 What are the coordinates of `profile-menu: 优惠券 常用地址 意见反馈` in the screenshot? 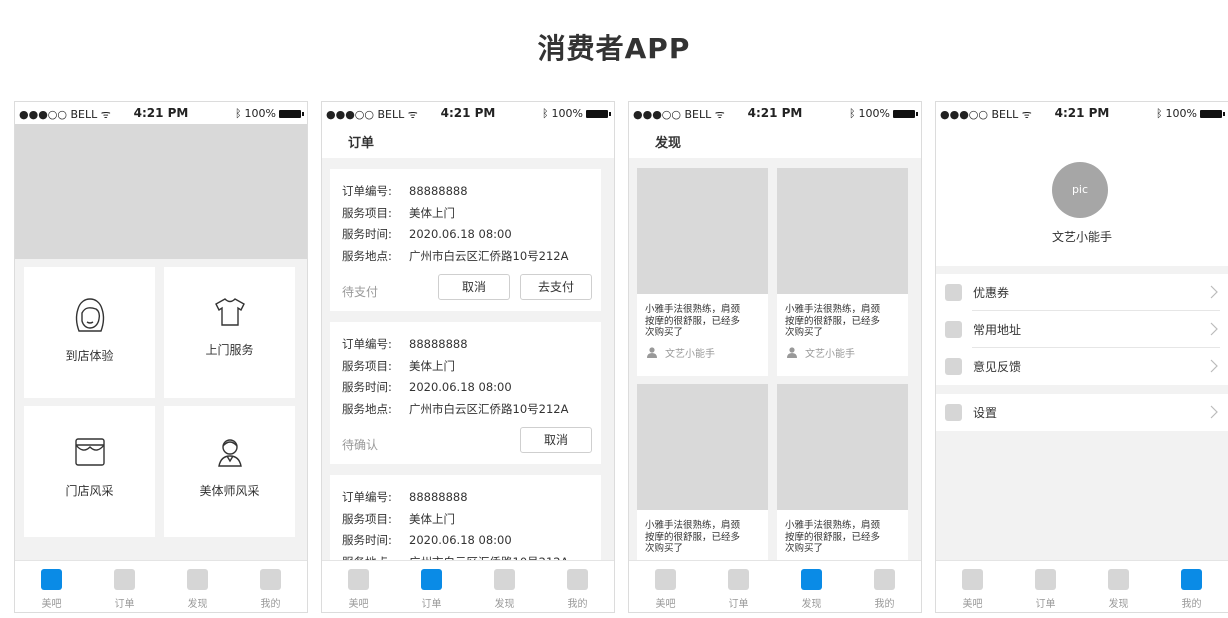 It's located at (1082, 329).